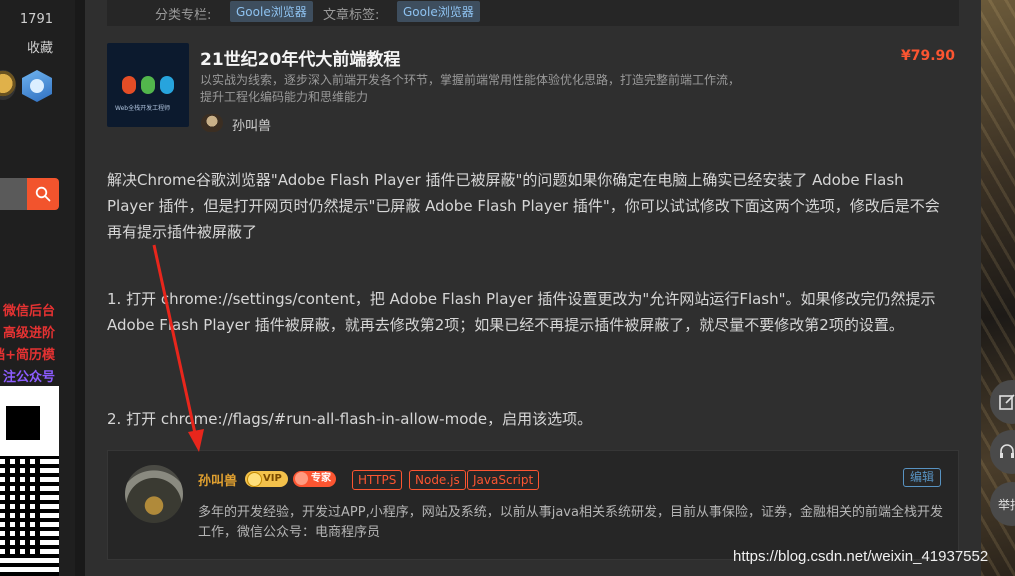 The image size is (1015, 576). I want to click on search-icon, so click(43, 194).